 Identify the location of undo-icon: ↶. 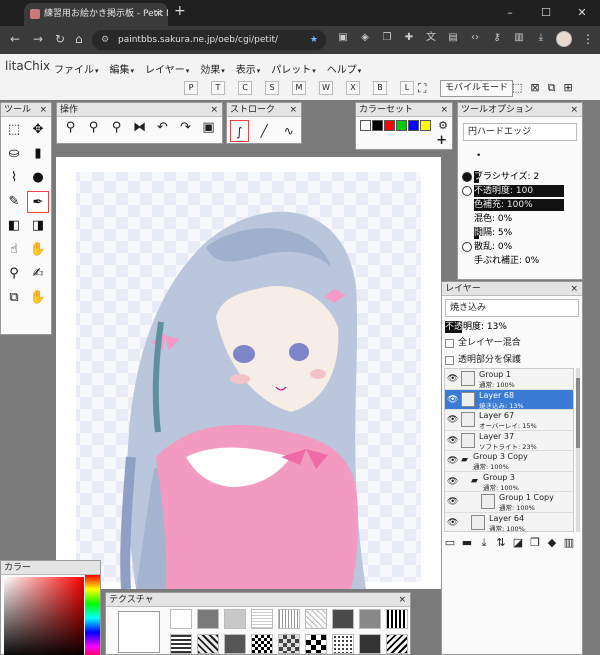
(162, 127).